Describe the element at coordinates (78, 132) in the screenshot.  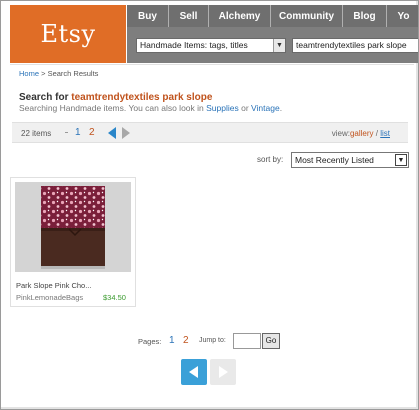
I see `page-1-link: 1` at that location.